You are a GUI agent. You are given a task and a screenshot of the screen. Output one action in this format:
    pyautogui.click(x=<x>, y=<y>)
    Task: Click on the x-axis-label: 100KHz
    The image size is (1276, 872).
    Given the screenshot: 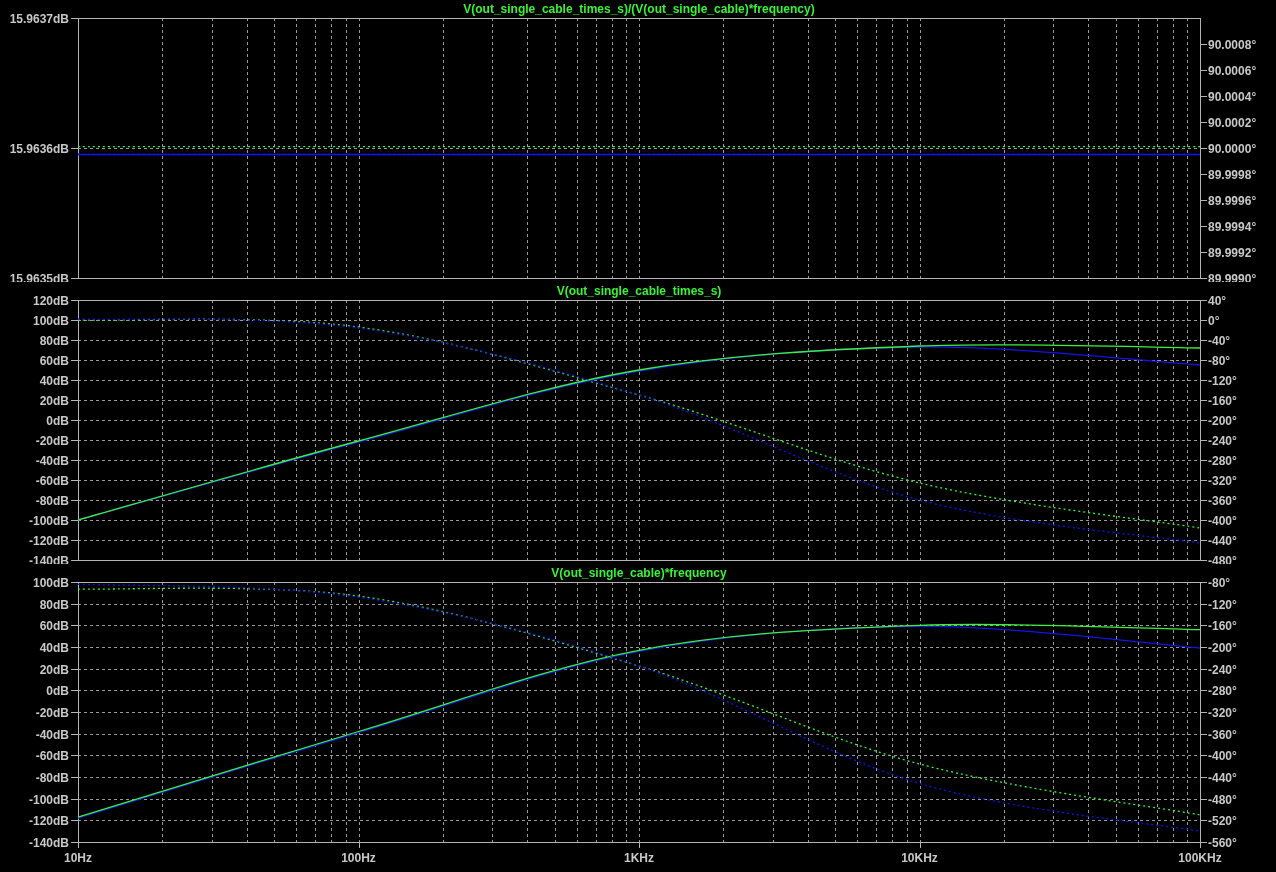 What is the action you would take?
    pyautogui.click(x=1200, y=858)
    